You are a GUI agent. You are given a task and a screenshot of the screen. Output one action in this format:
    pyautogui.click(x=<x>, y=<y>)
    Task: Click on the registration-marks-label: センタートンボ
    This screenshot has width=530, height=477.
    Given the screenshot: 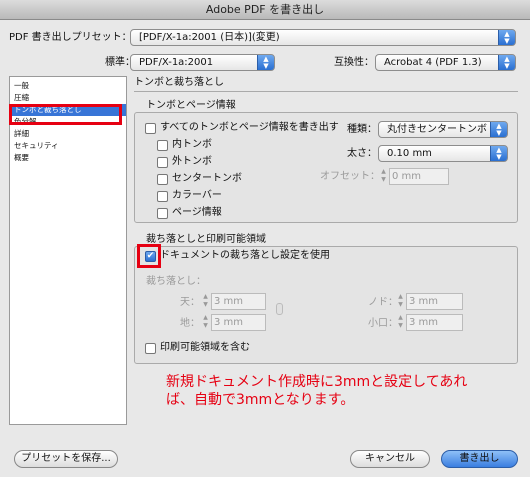 What is the action you would take?
    pyautogui.click(x=207, y=178)
    